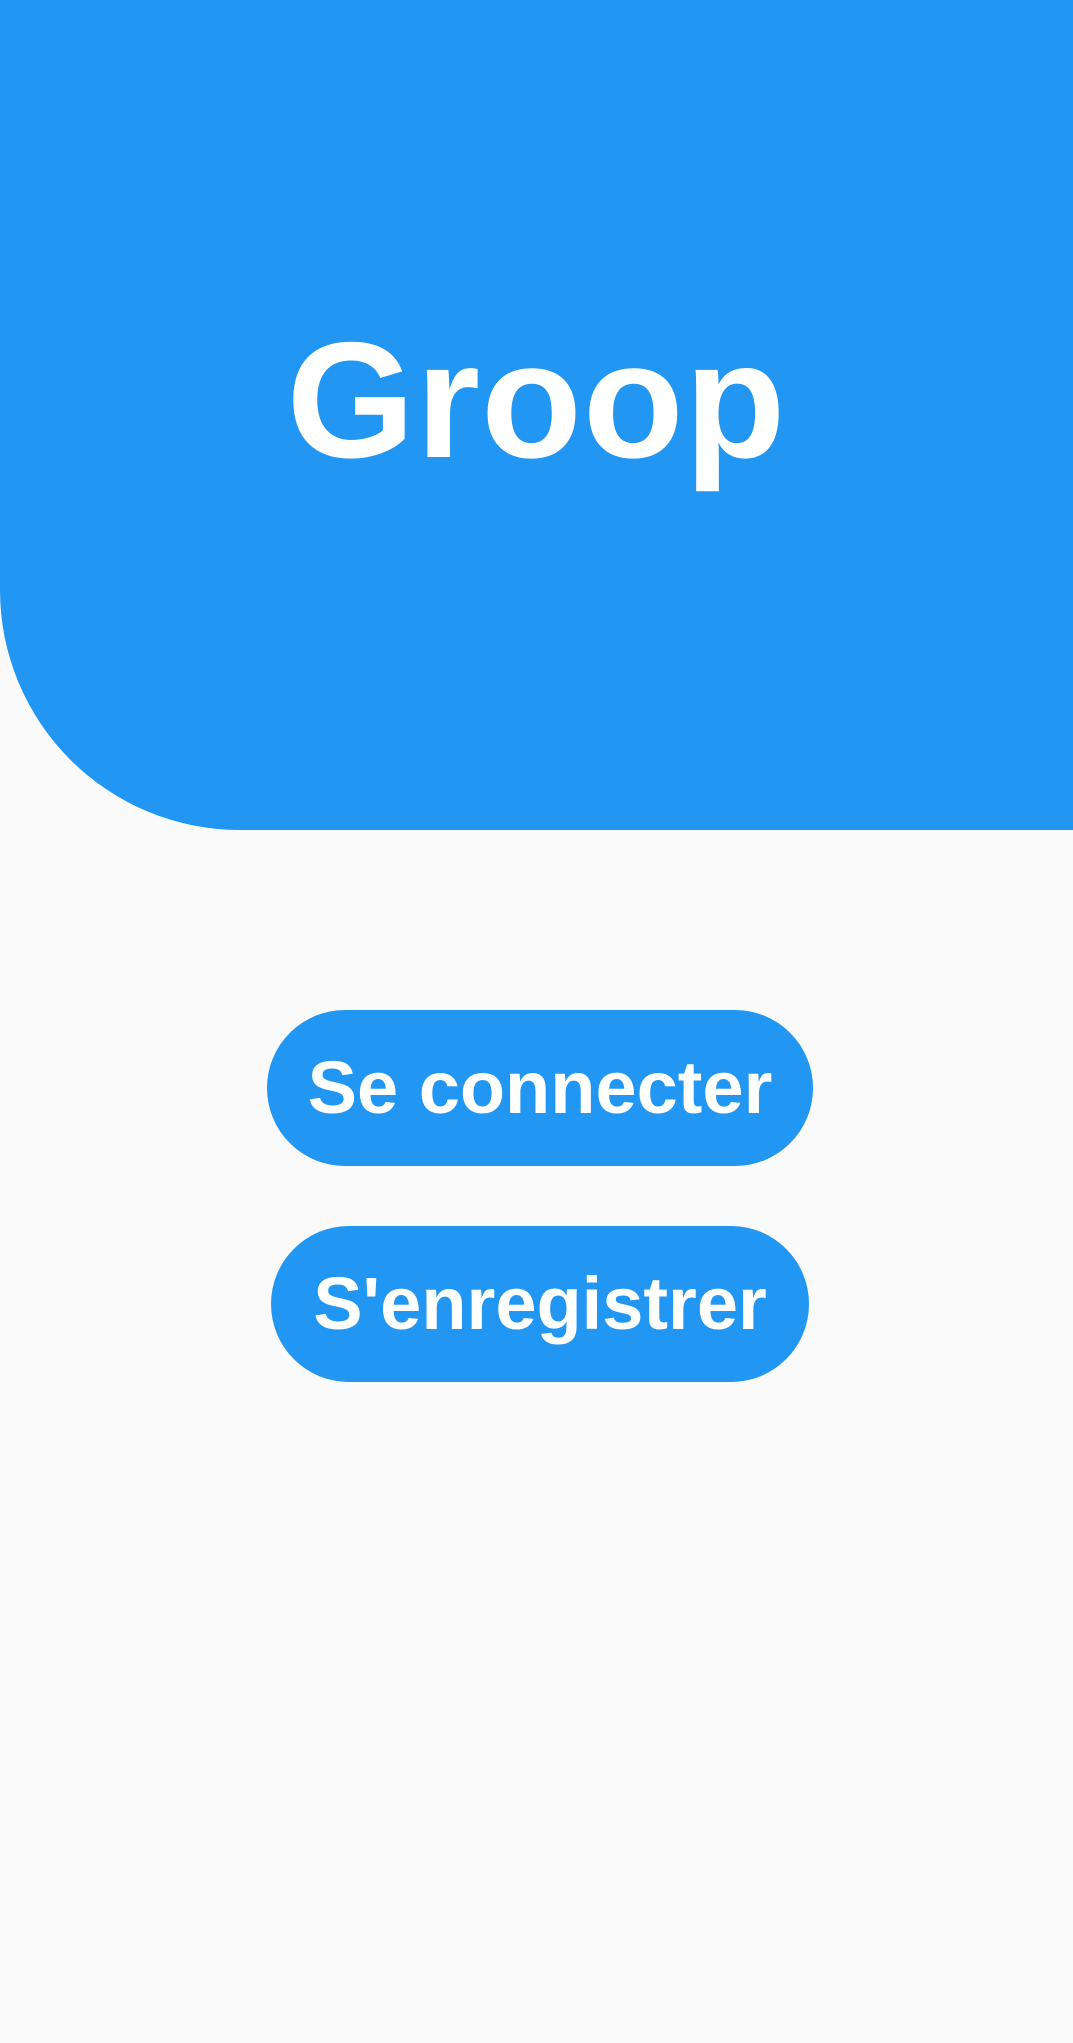 This screenshot has width=1073, height=2043. Describe the element at coordinates (540, 1304) in the screenshot. I see `register-button: S'enregistrer` at that location.